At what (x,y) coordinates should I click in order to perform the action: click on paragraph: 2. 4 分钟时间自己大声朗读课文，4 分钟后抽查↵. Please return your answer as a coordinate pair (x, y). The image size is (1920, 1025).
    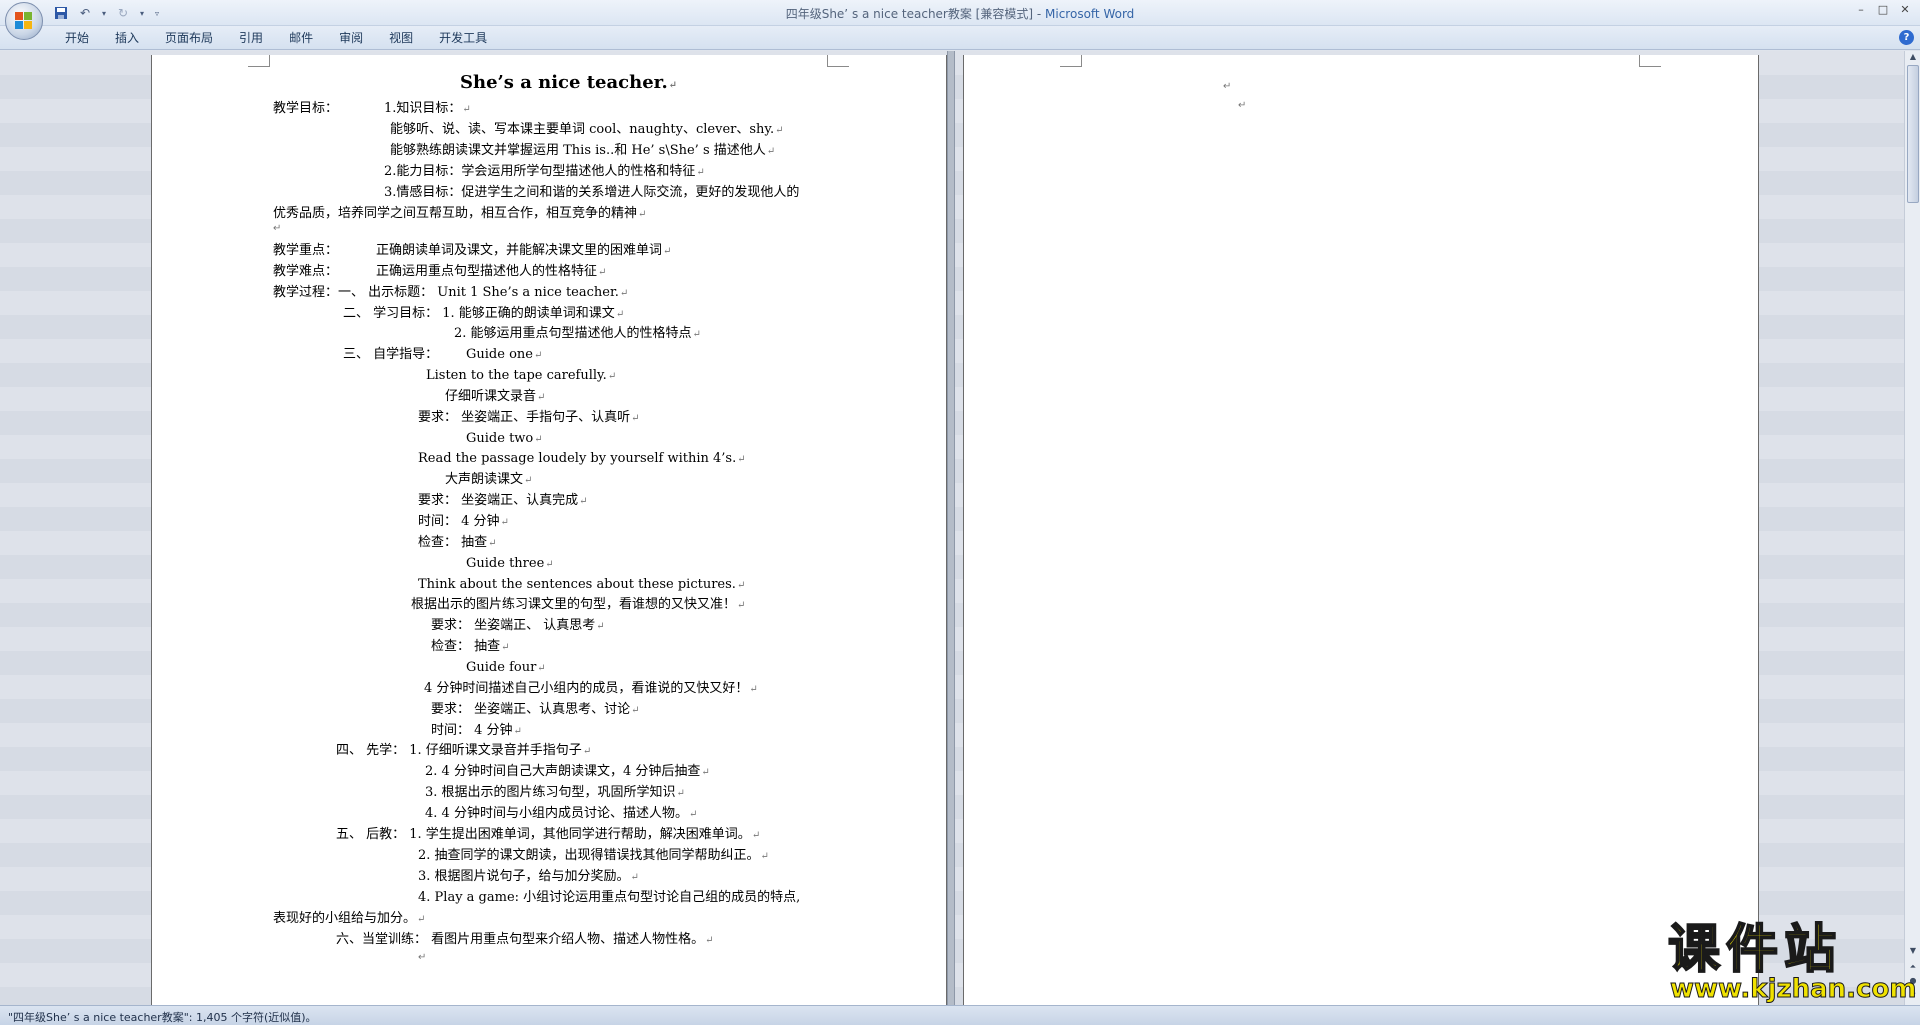
    Looking at the image, I should click on (567, 771).